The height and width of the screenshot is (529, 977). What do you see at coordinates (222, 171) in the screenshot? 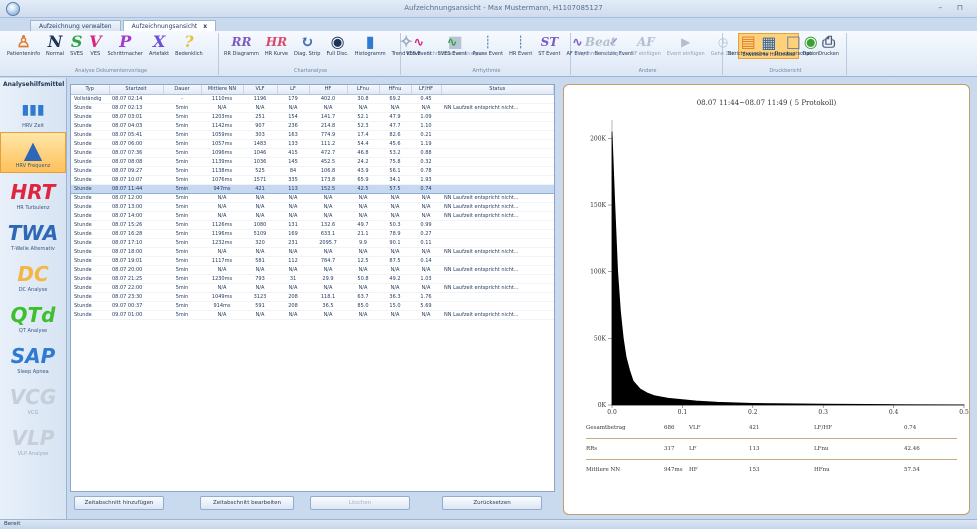
I see `table-cell: 1138ms` at bounding box center [222, 171].